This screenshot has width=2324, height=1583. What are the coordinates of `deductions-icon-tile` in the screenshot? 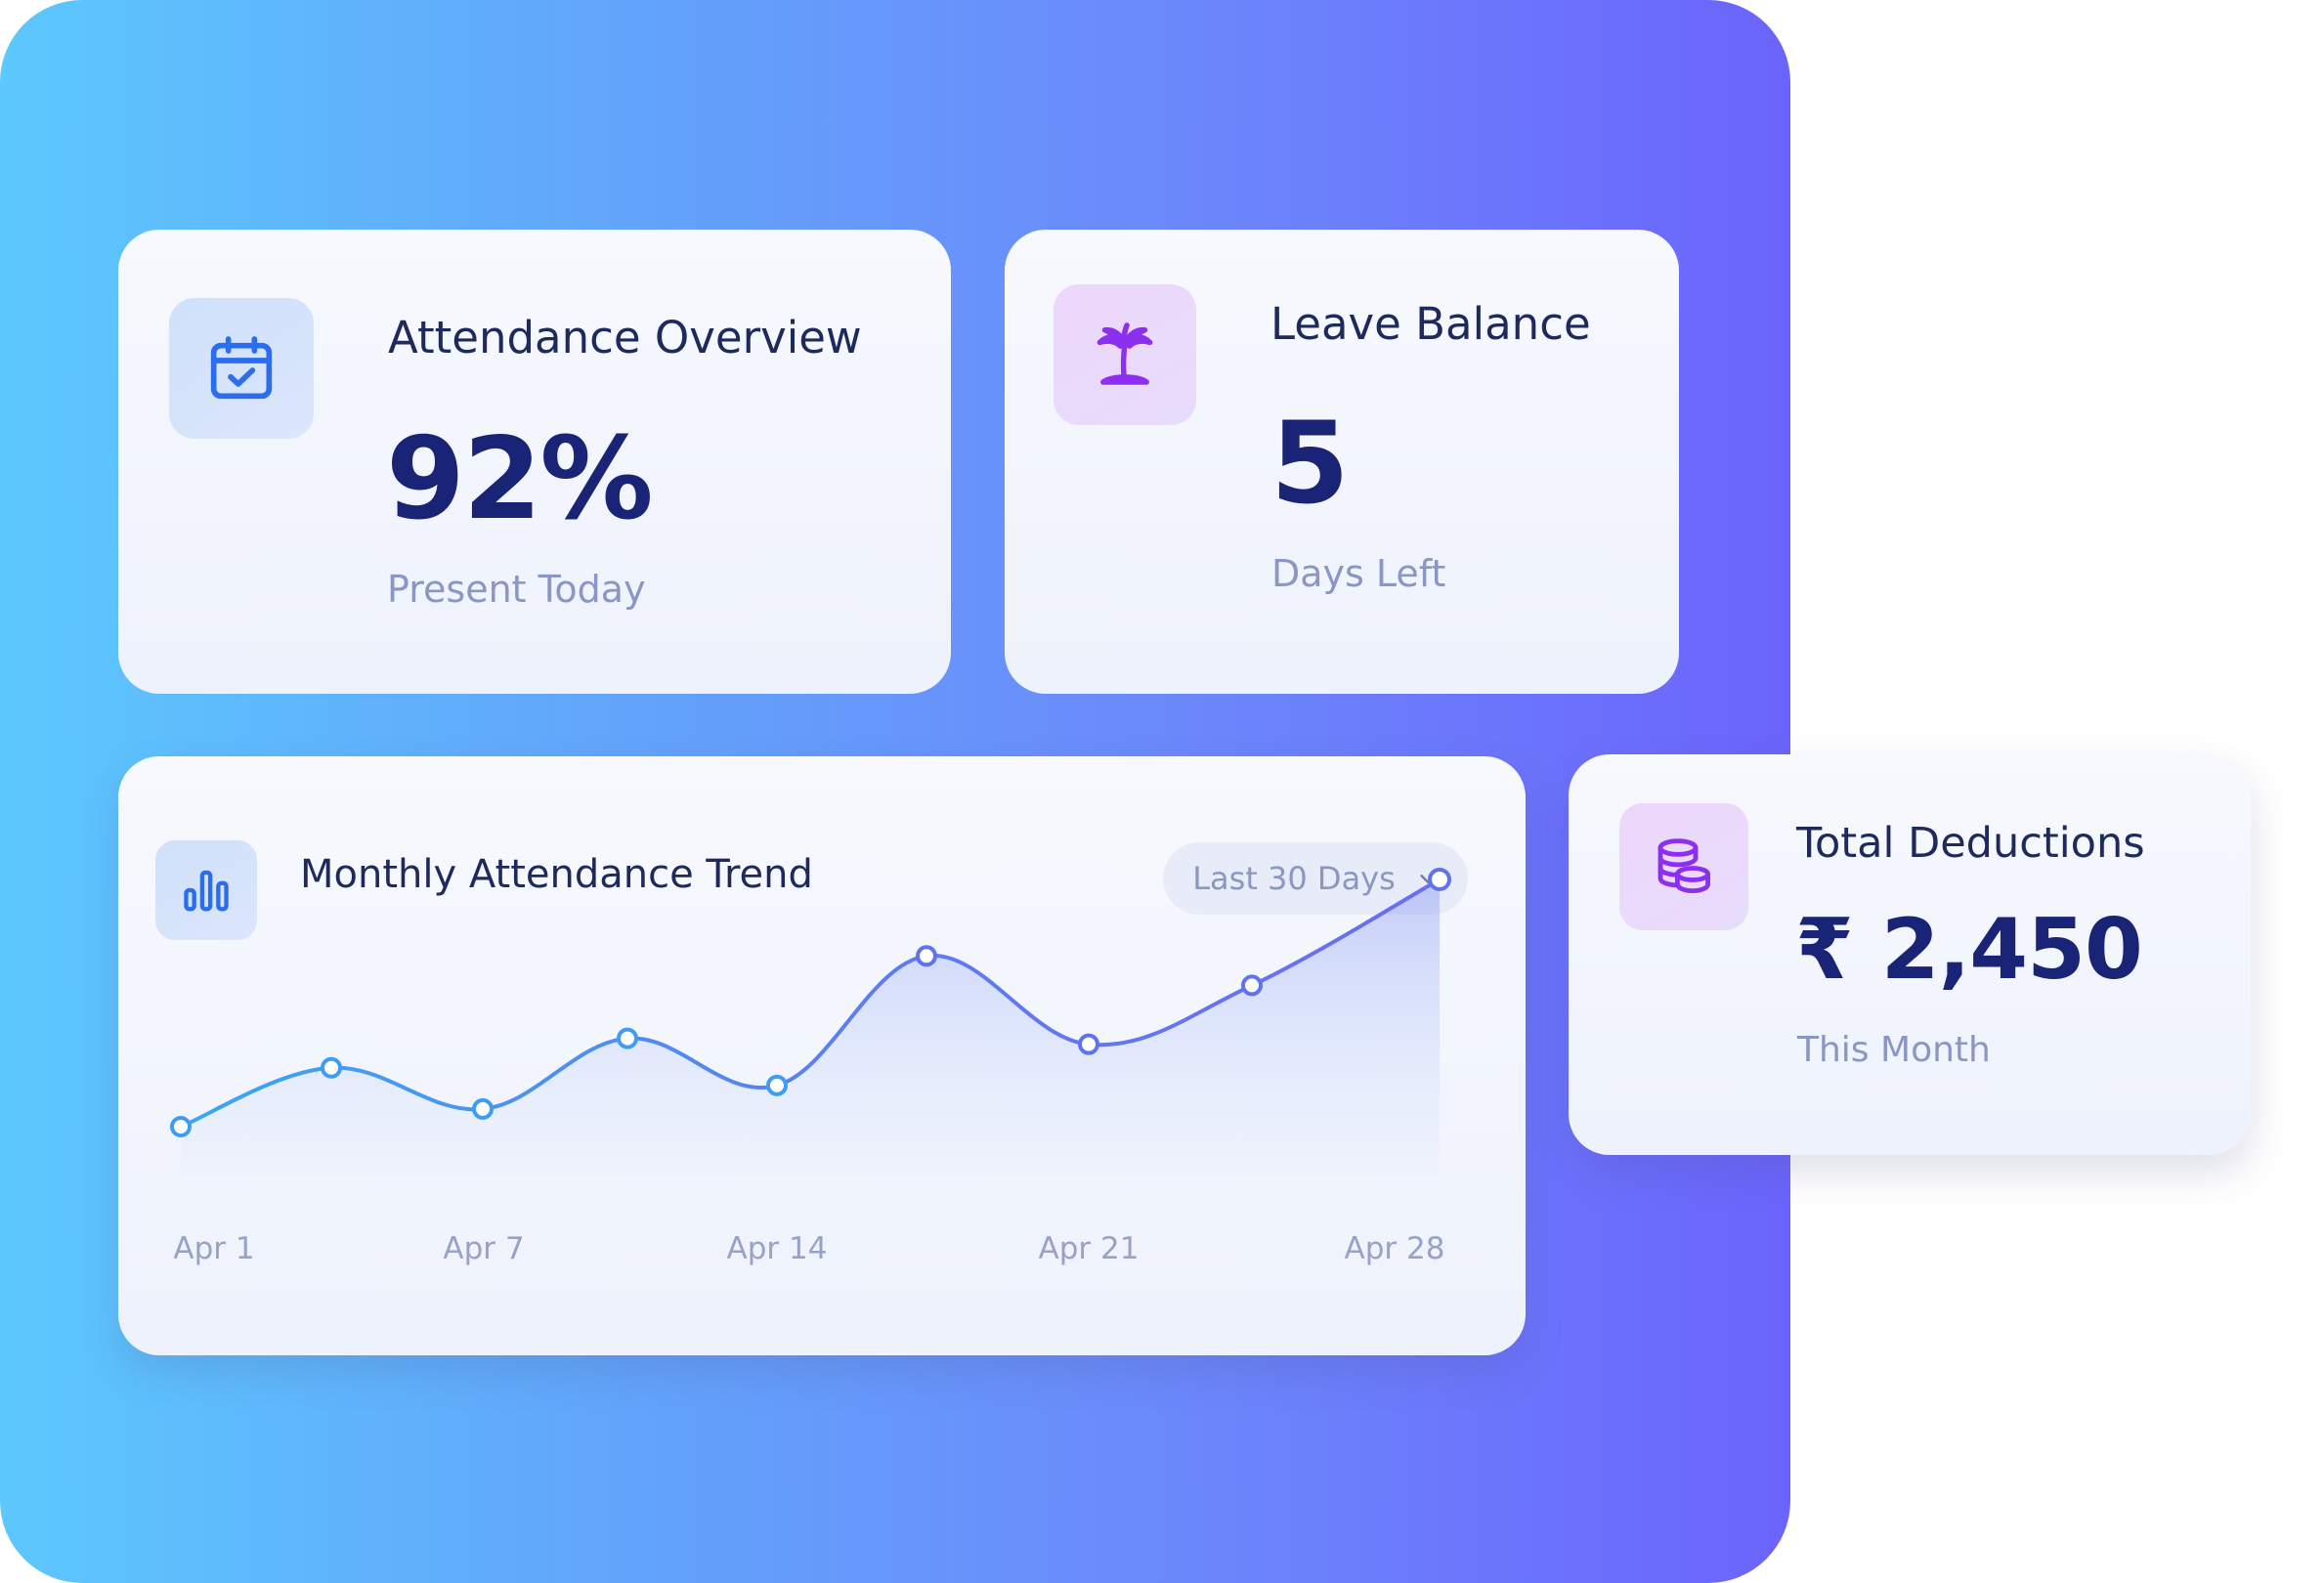 It's located at (1683, 867).